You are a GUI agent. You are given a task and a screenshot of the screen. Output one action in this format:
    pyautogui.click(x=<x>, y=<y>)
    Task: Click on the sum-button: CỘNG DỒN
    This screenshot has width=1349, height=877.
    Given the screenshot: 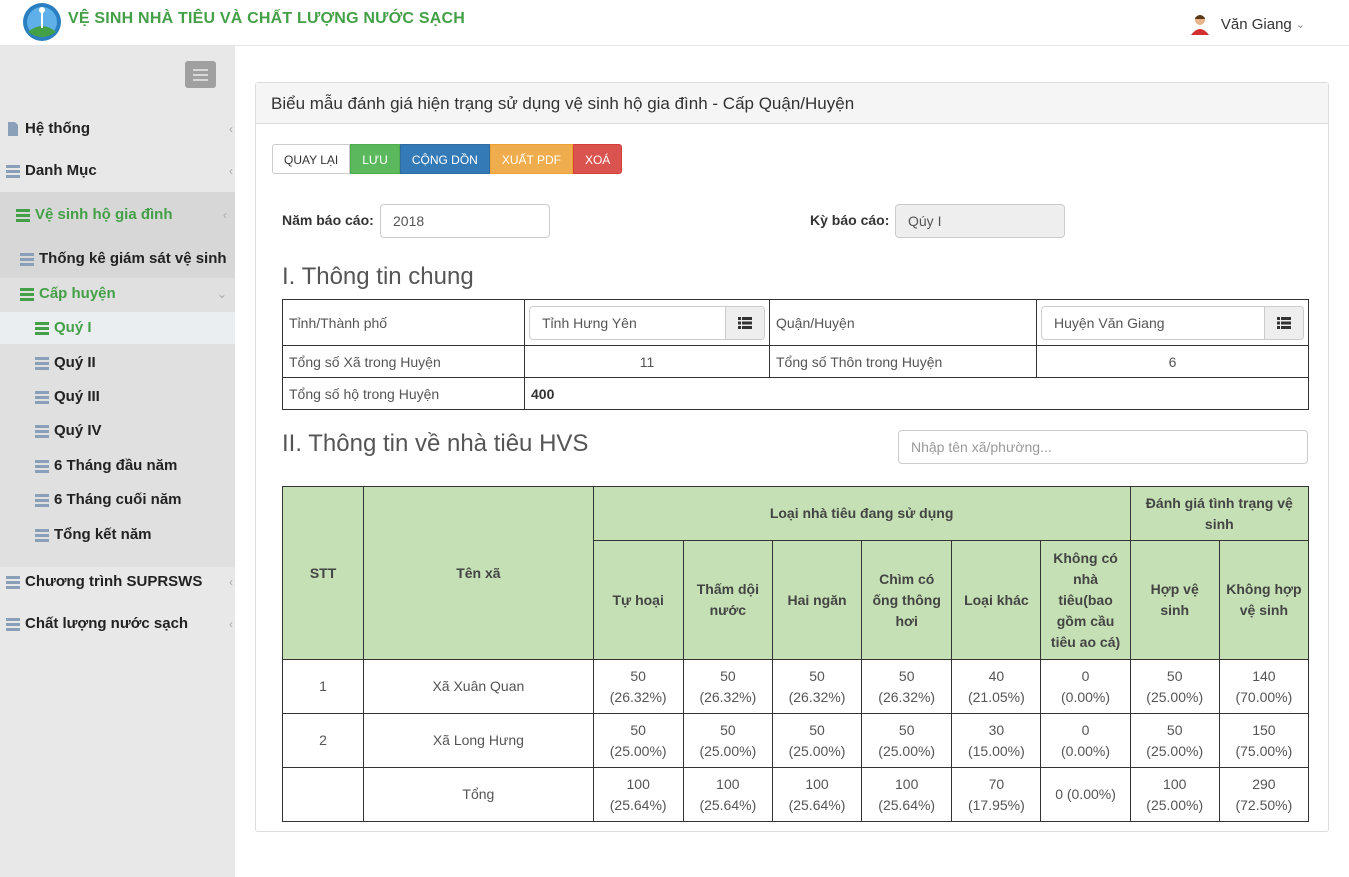 What is the action you would take?
    pyautogui.click(x=444, y=159)
    